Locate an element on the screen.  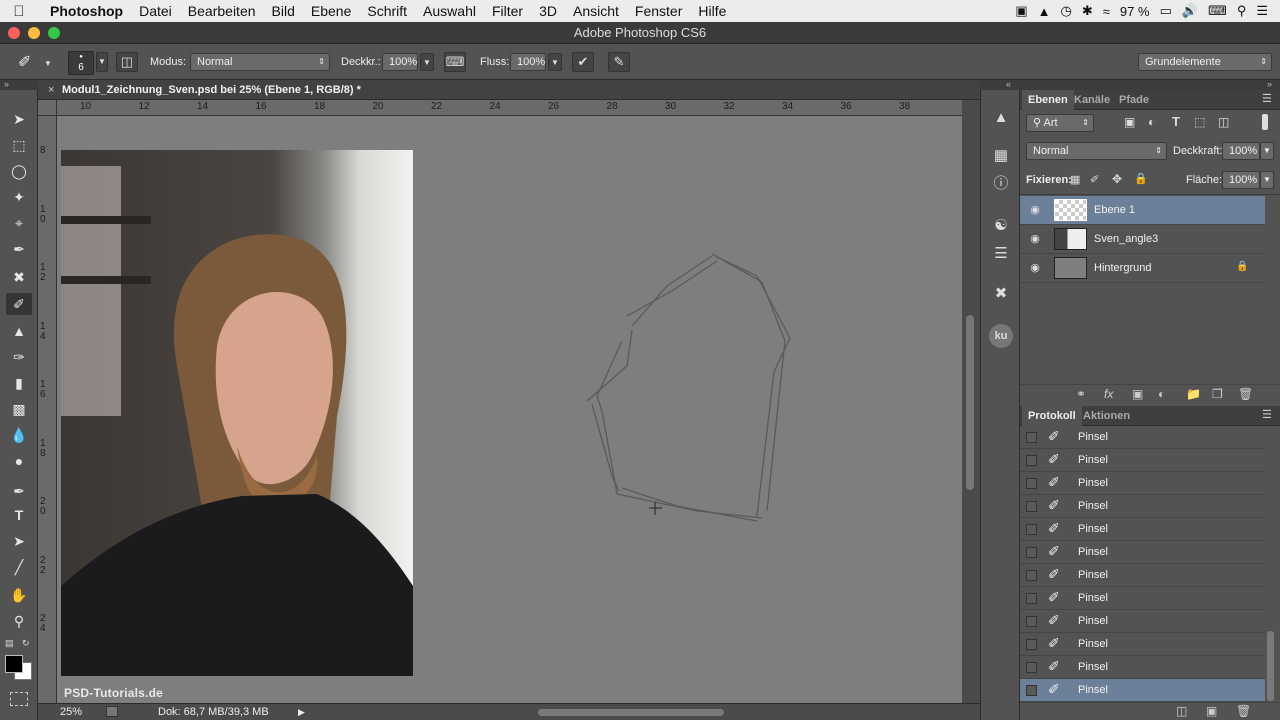
brush-tool-icon: ✐ is located at coordinates (19, 304).